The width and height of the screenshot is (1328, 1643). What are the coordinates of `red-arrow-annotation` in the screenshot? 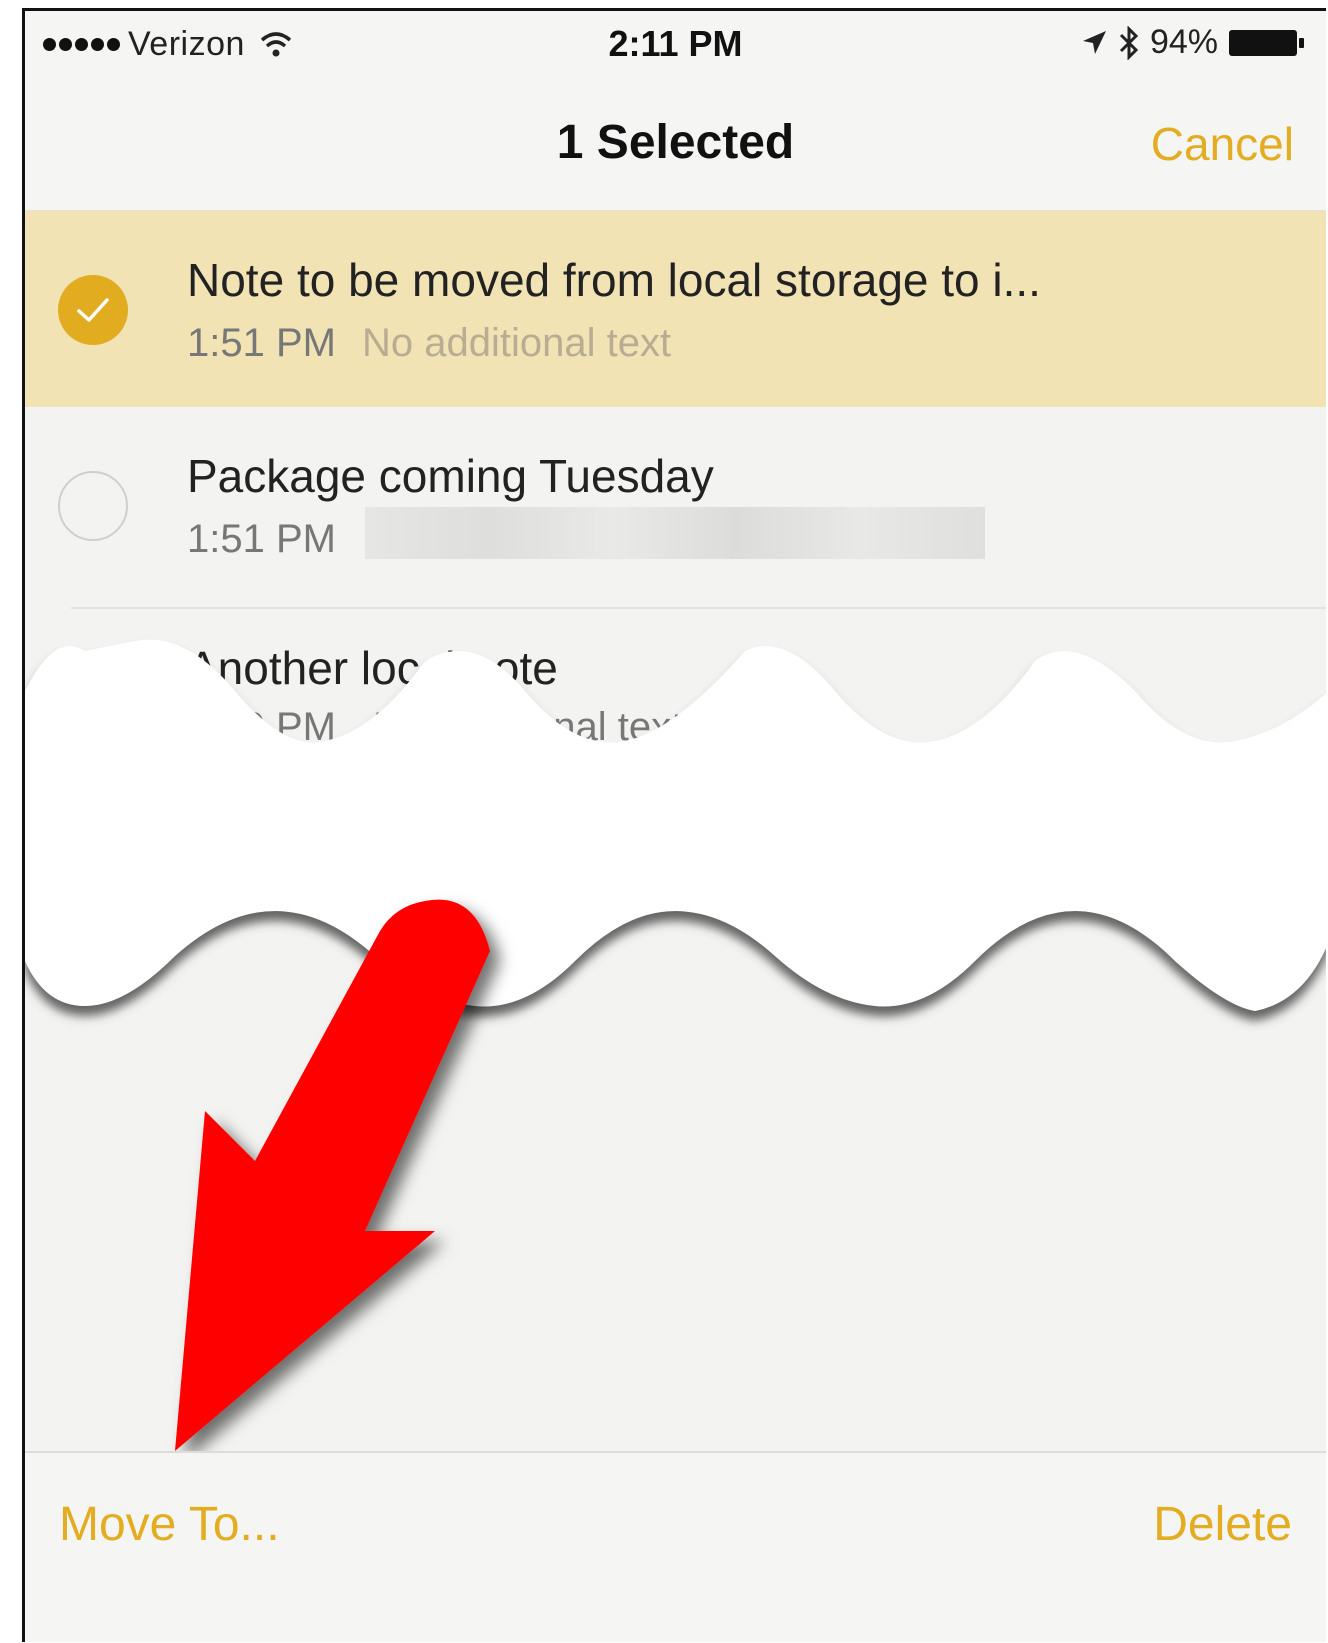 It's located at (332, 1175).